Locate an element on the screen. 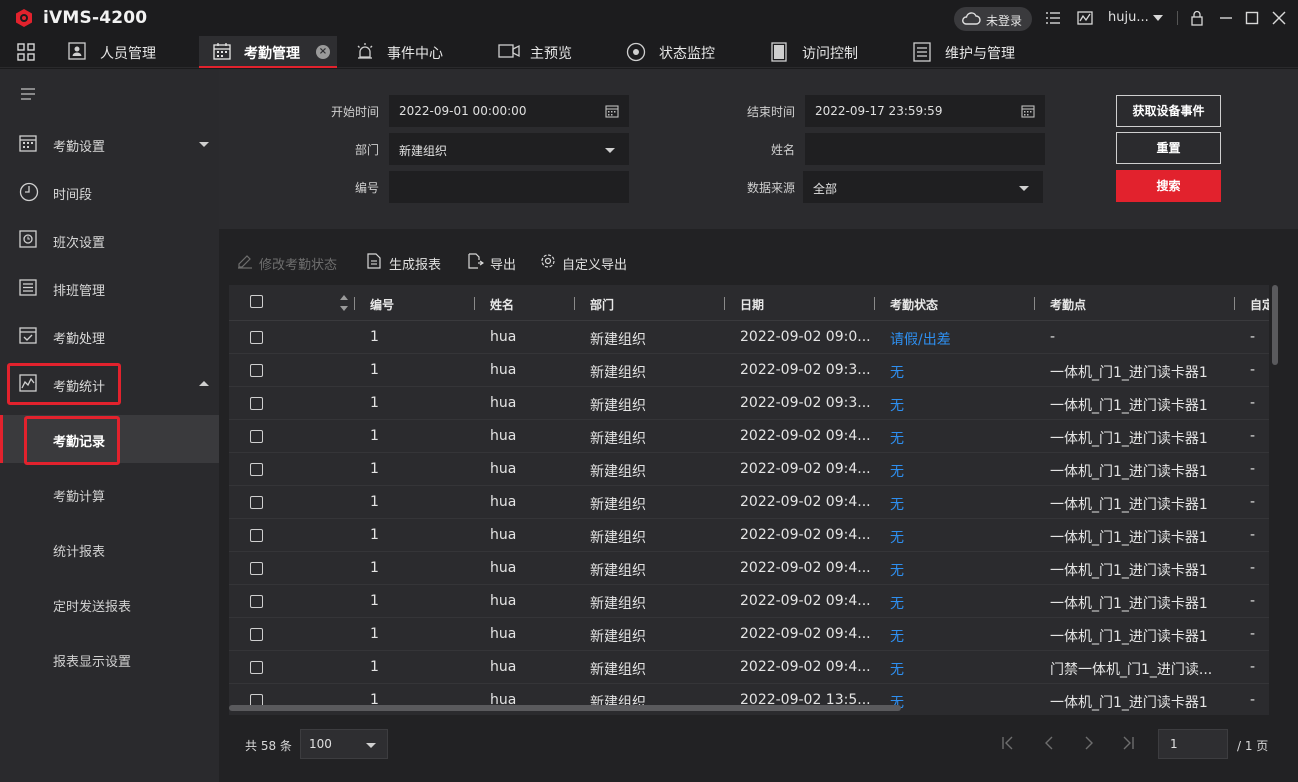 The width and height of the screenshot is (1298, 782). name-input is located at coordinates (925, 149).